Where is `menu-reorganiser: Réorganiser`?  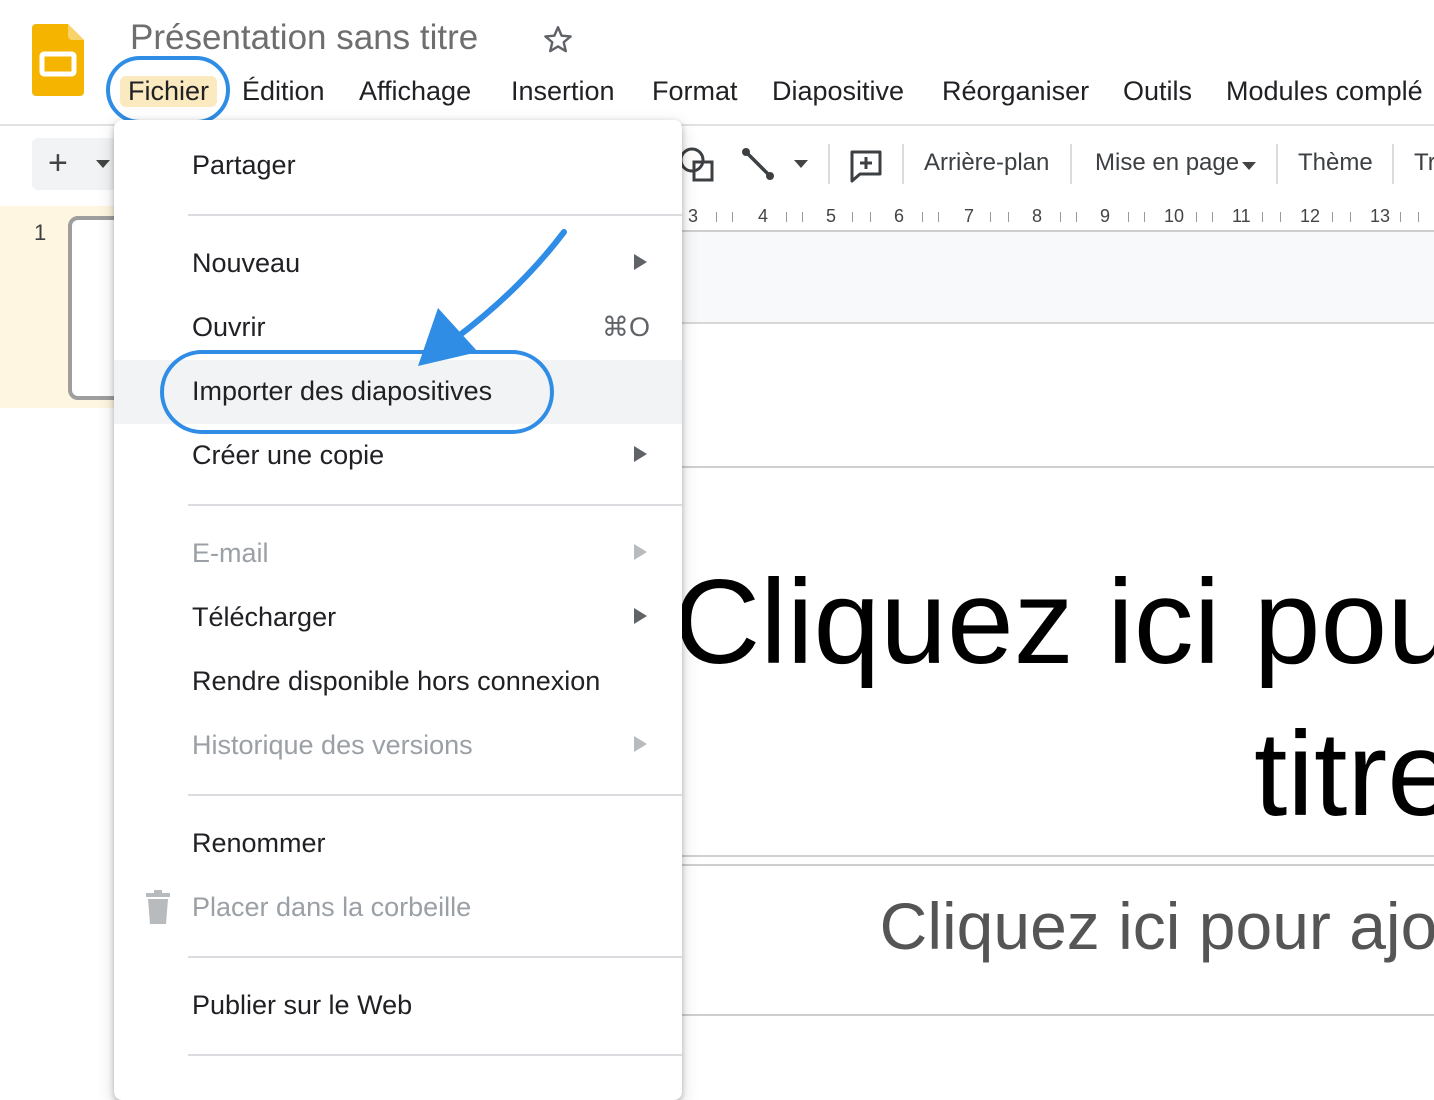
menu-reorganiser: Réorganiser is located at coordinates (1015, 91).